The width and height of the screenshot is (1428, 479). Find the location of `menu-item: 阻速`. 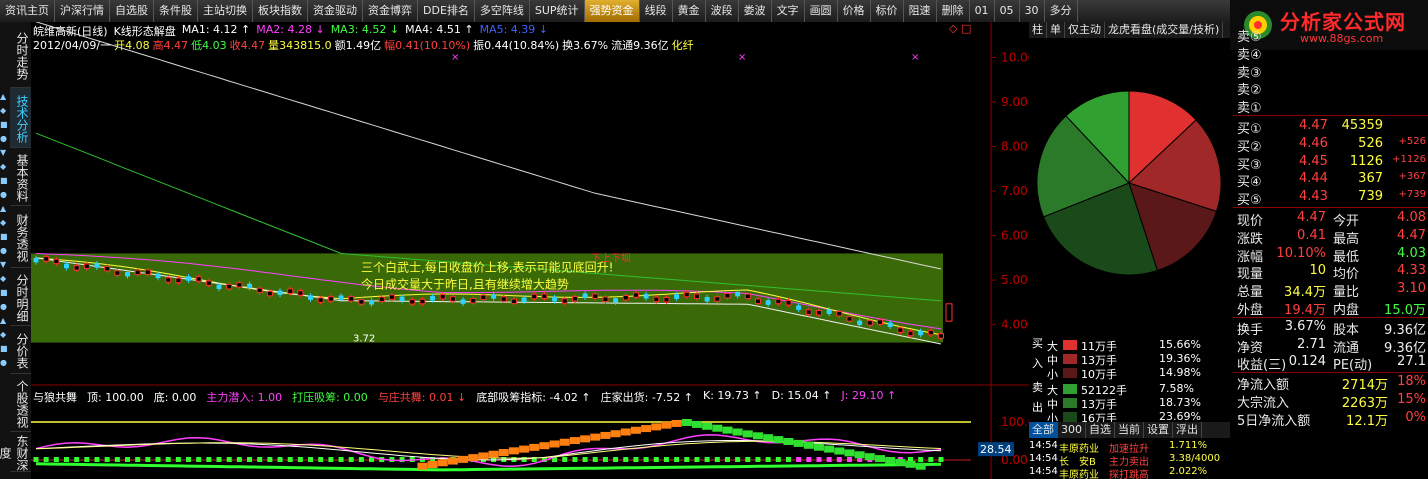

menu-item: 阻速 is located at coordinates (920, 11).